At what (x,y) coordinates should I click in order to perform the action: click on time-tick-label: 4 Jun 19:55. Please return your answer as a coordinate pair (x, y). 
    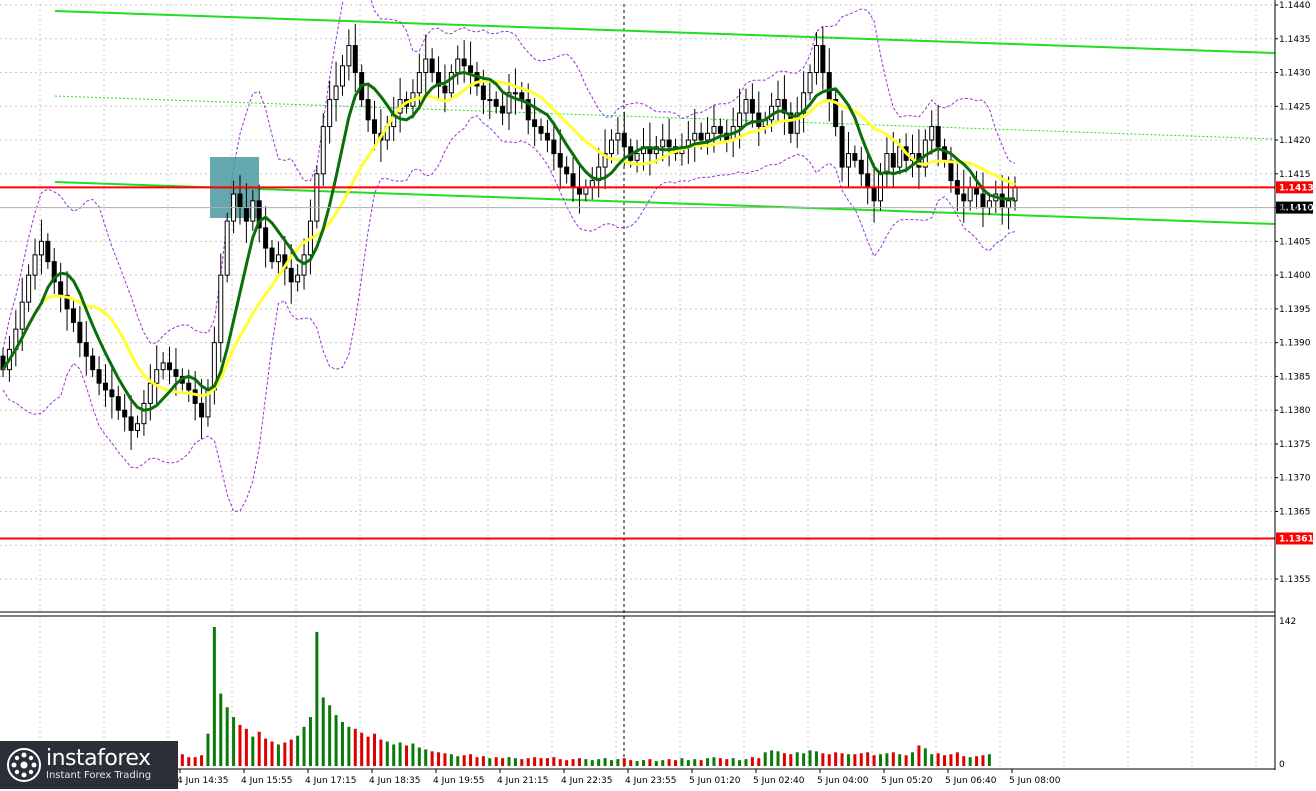
    Looking at the image, I should click on (458, 781).